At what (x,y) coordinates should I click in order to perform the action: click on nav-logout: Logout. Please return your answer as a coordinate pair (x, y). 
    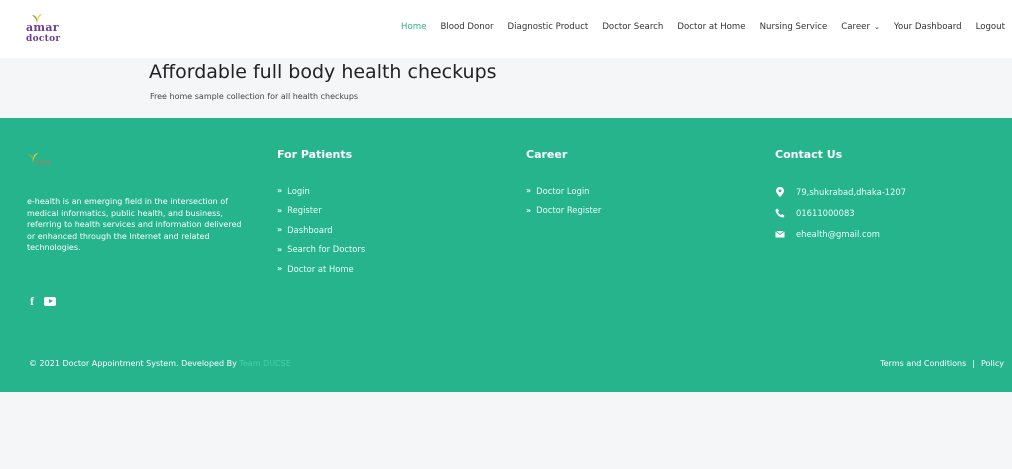
    Looking at the image, I should click on (990, 27).